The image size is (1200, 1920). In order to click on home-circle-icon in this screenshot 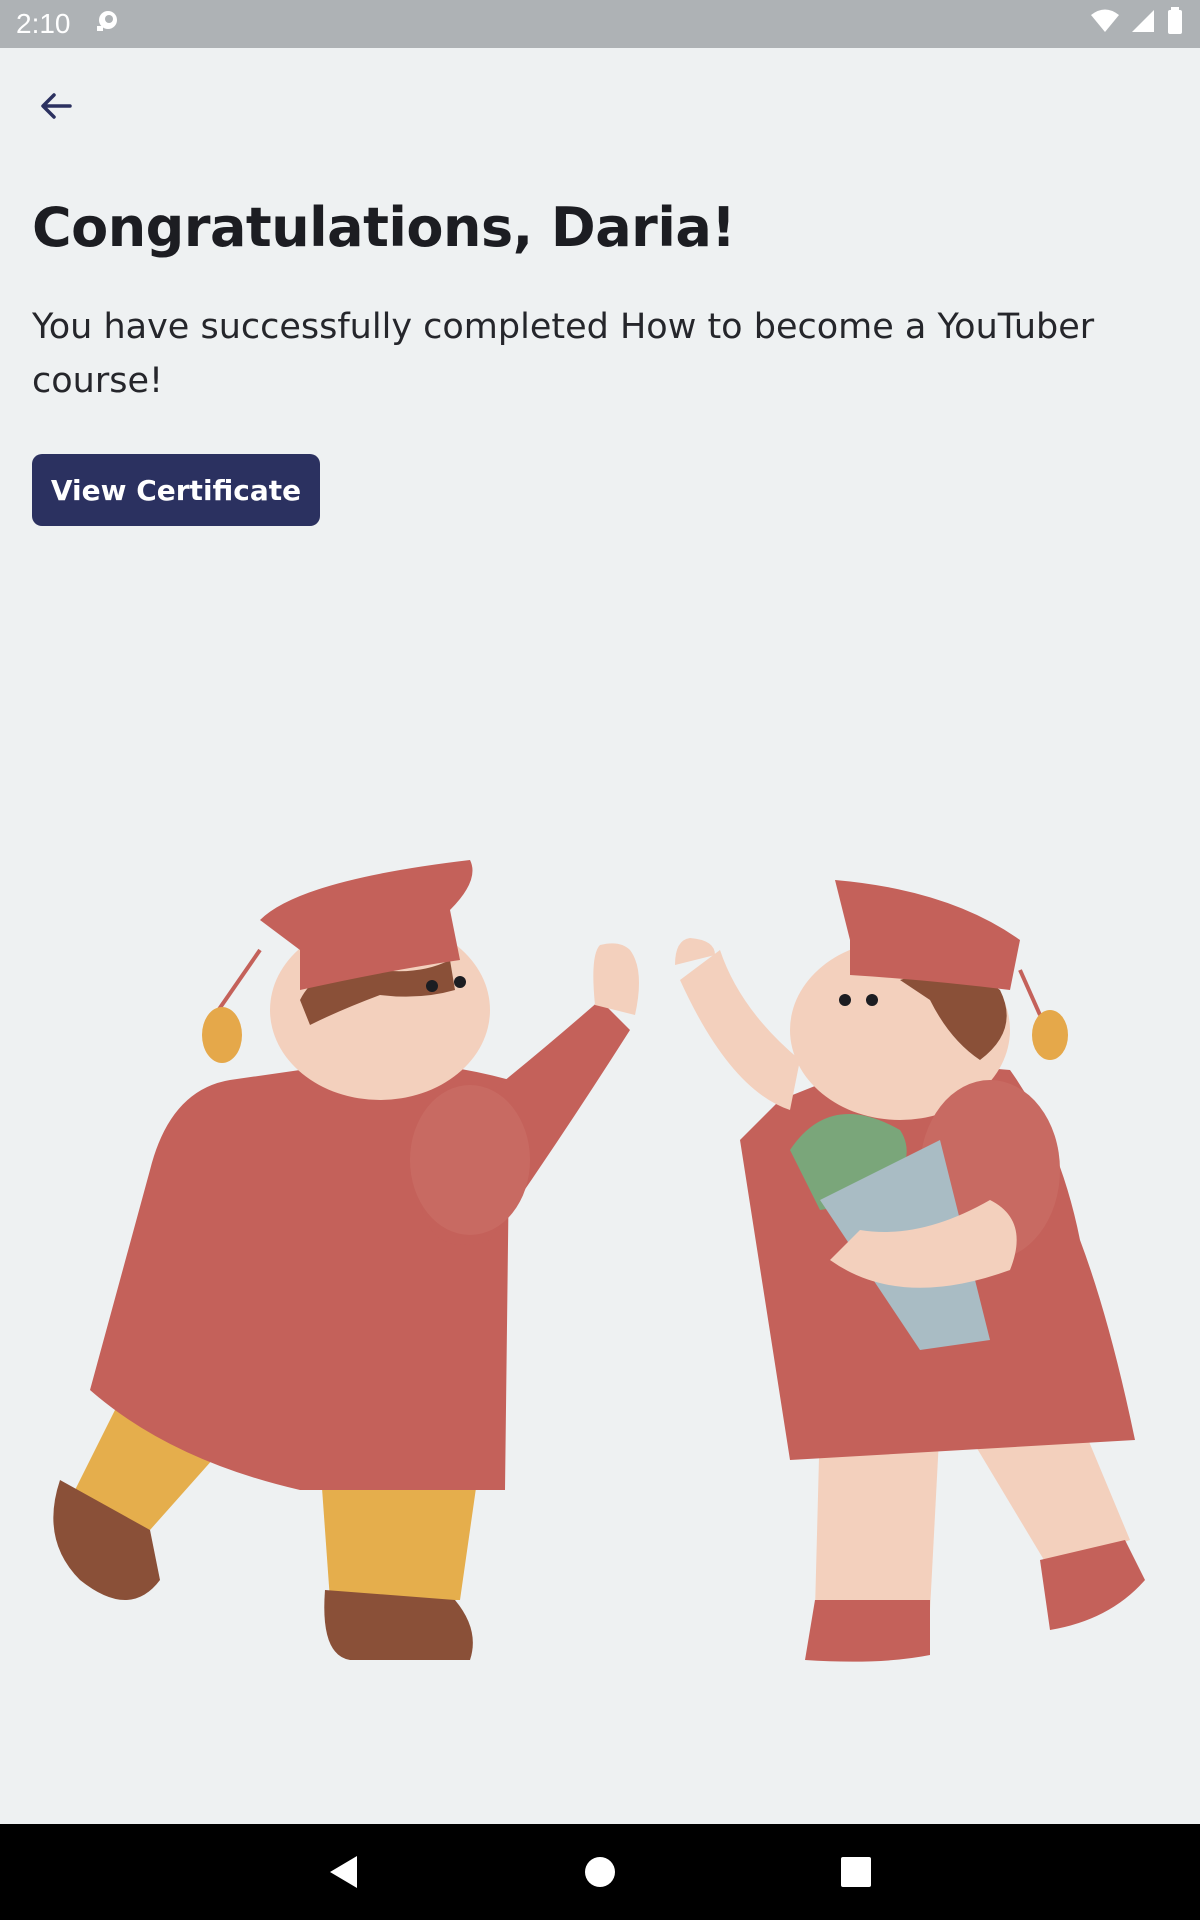, I will do `click(600, 1872)`.